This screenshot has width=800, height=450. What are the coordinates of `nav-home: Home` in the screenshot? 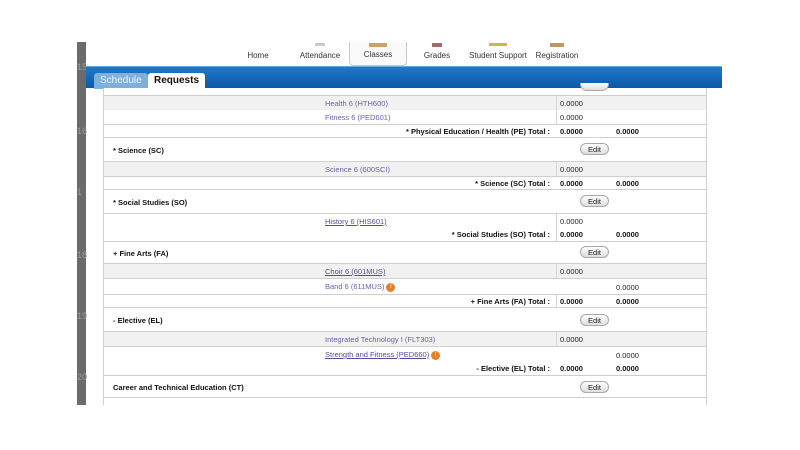 It's located at (258, 54).